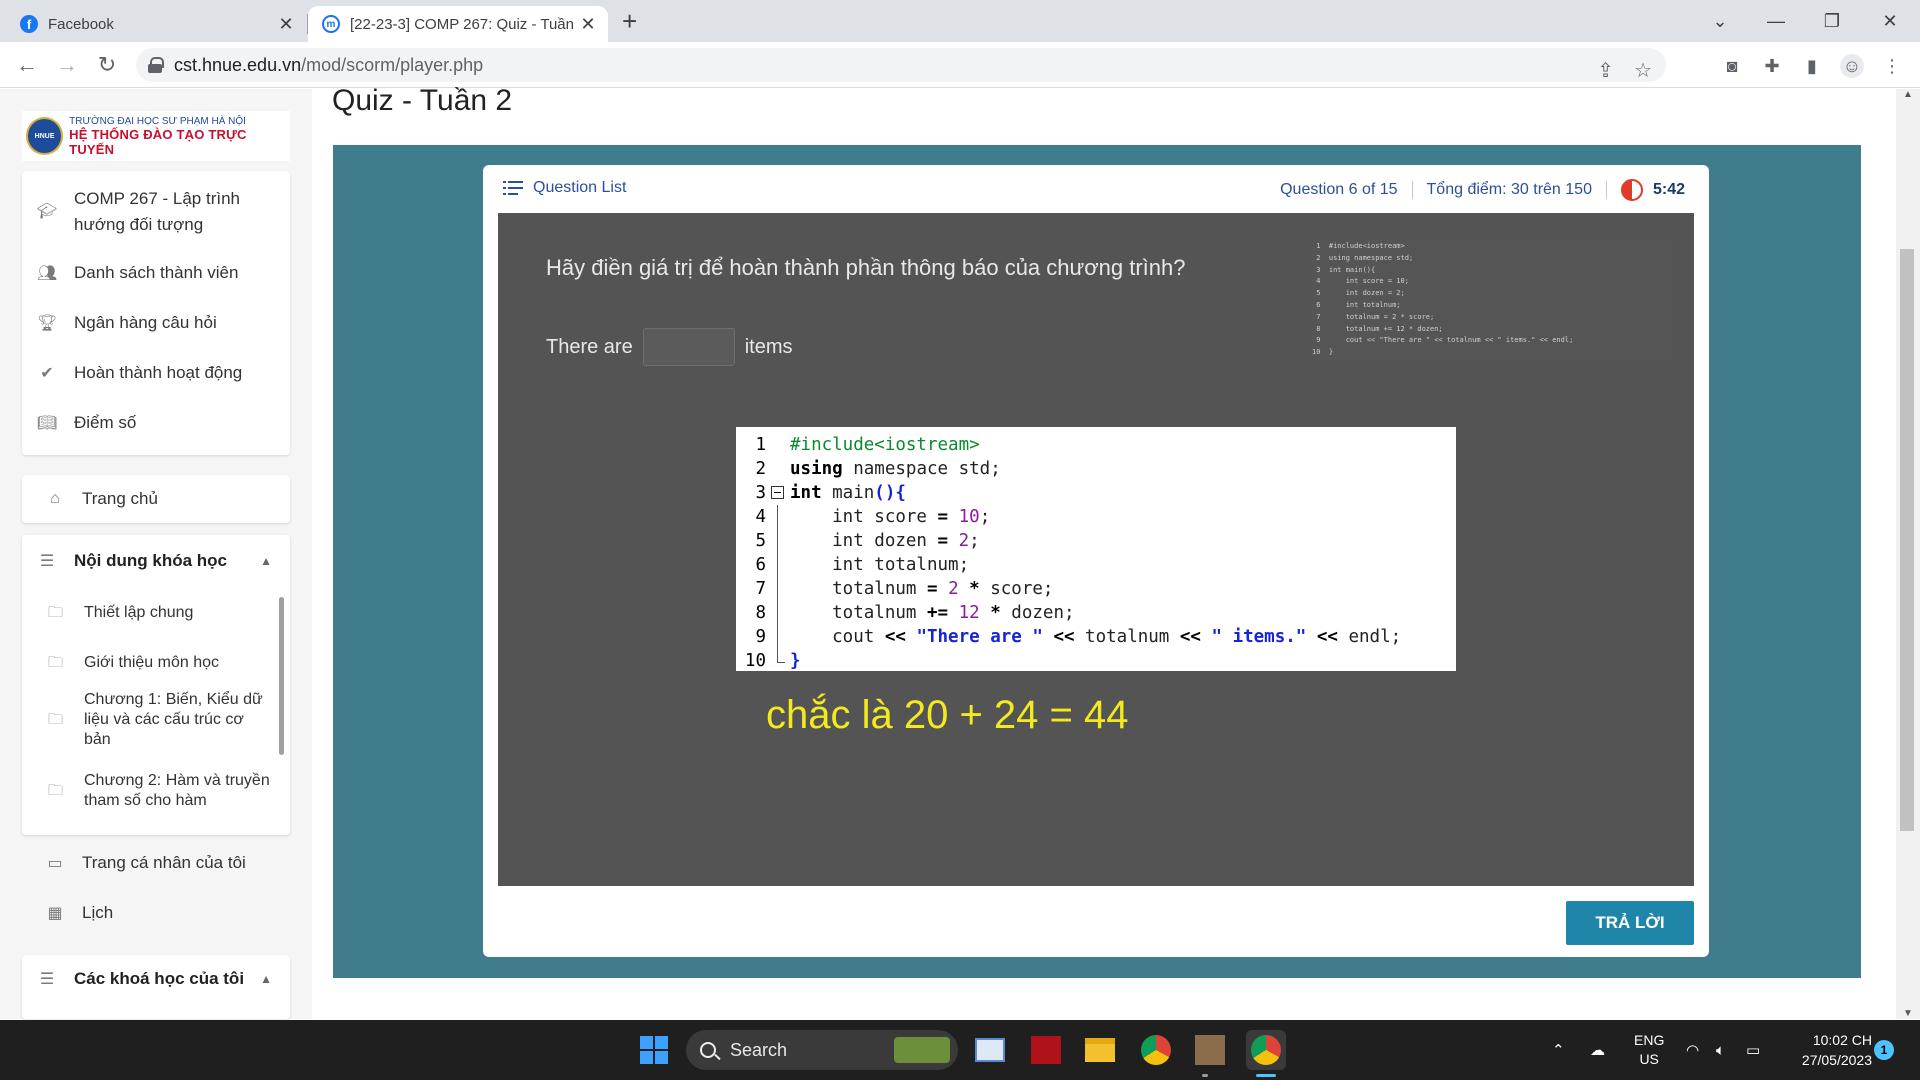 This screenshot has height=1080, width=1920. What do you see at coordinates (1630, 923) in the screenshot?
I see `submit-answer-button: TRẢ LỜI` at bounding box center [1630, 923].